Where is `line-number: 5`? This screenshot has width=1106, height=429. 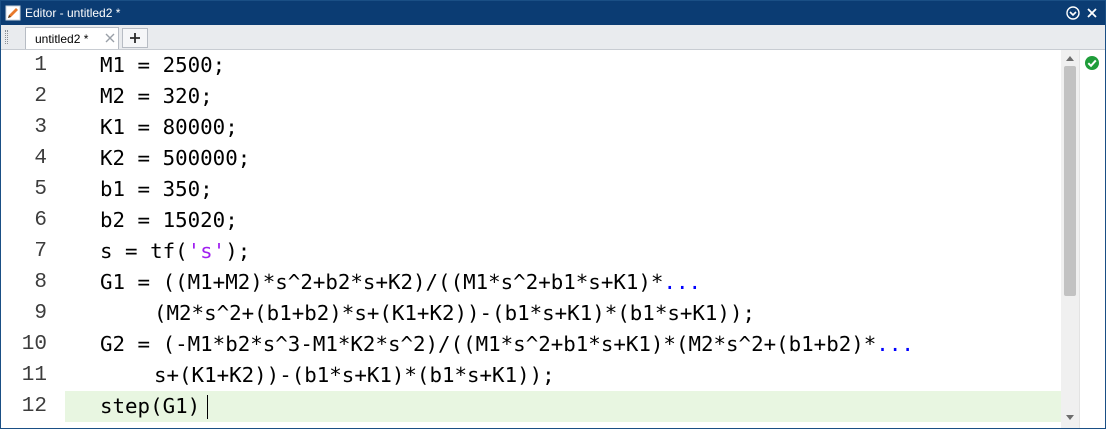 line-number: 5 is located at coordinates (40, 189).